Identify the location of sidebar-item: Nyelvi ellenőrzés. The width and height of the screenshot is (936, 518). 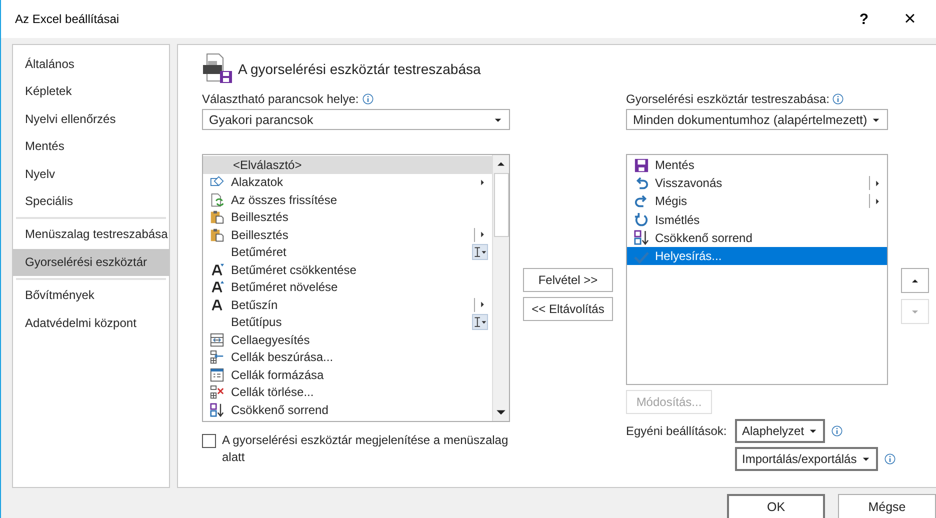
(91, 120).